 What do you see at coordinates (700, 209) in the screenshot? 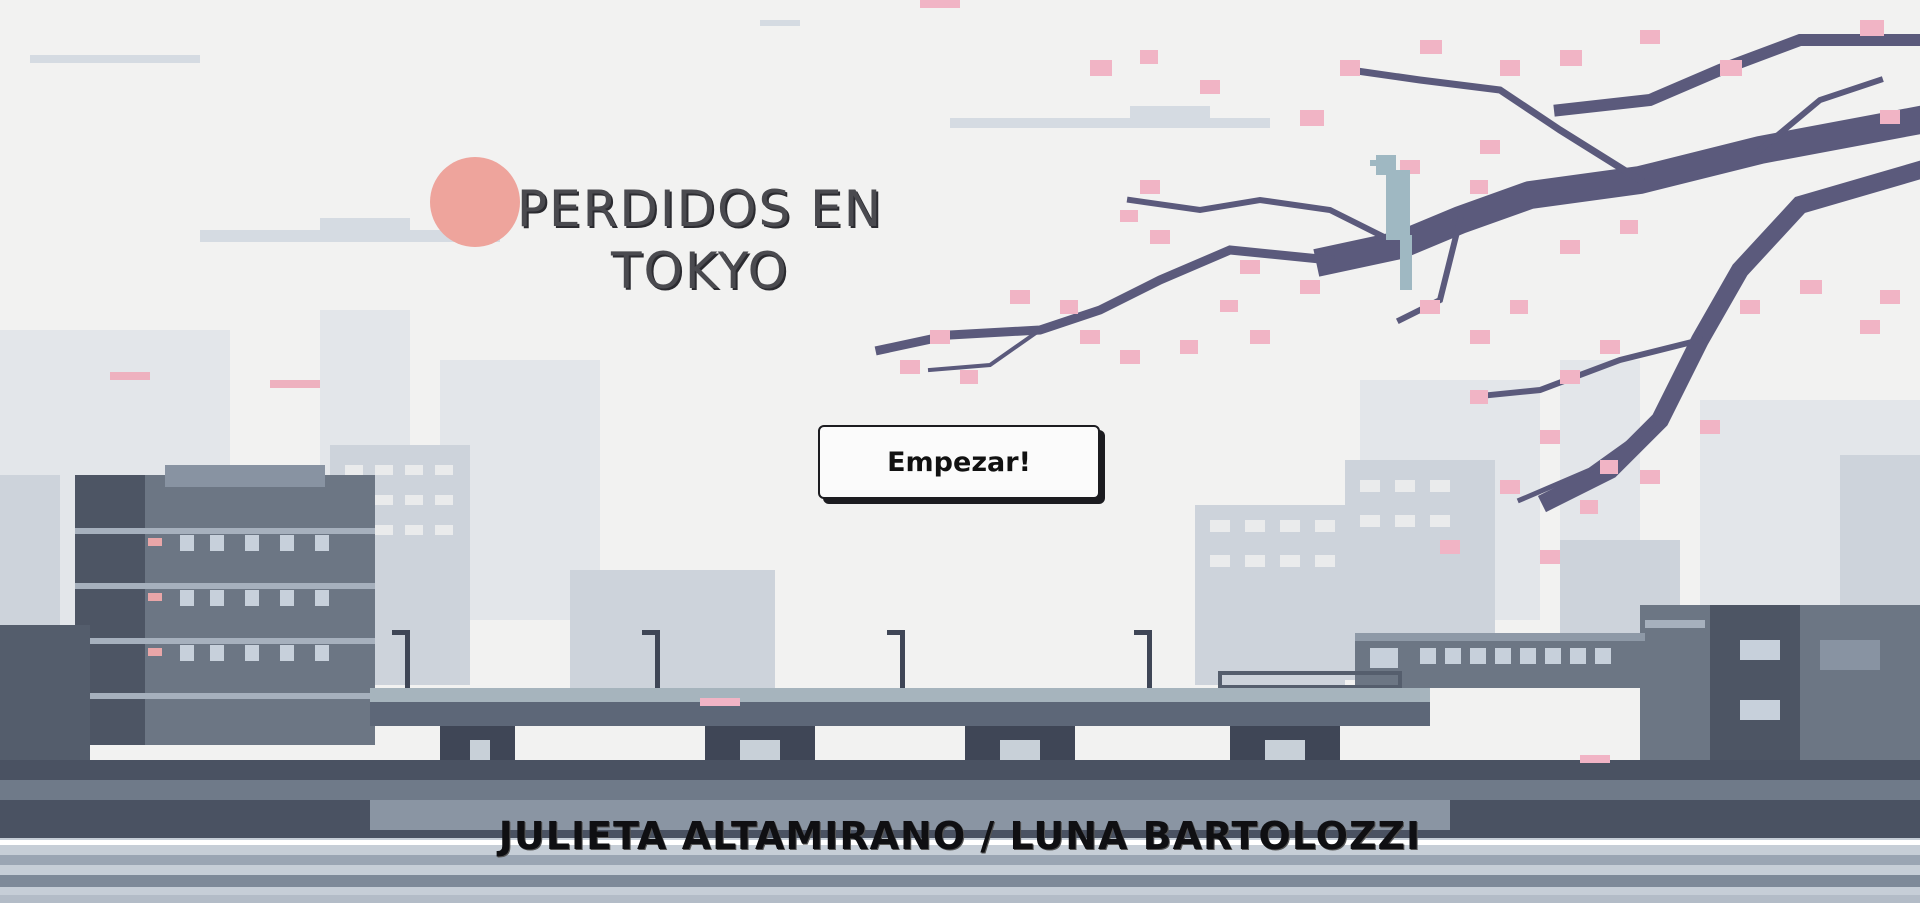
I see `title-line-1: PERDIDOS EN` at bounding box center [700, 209].